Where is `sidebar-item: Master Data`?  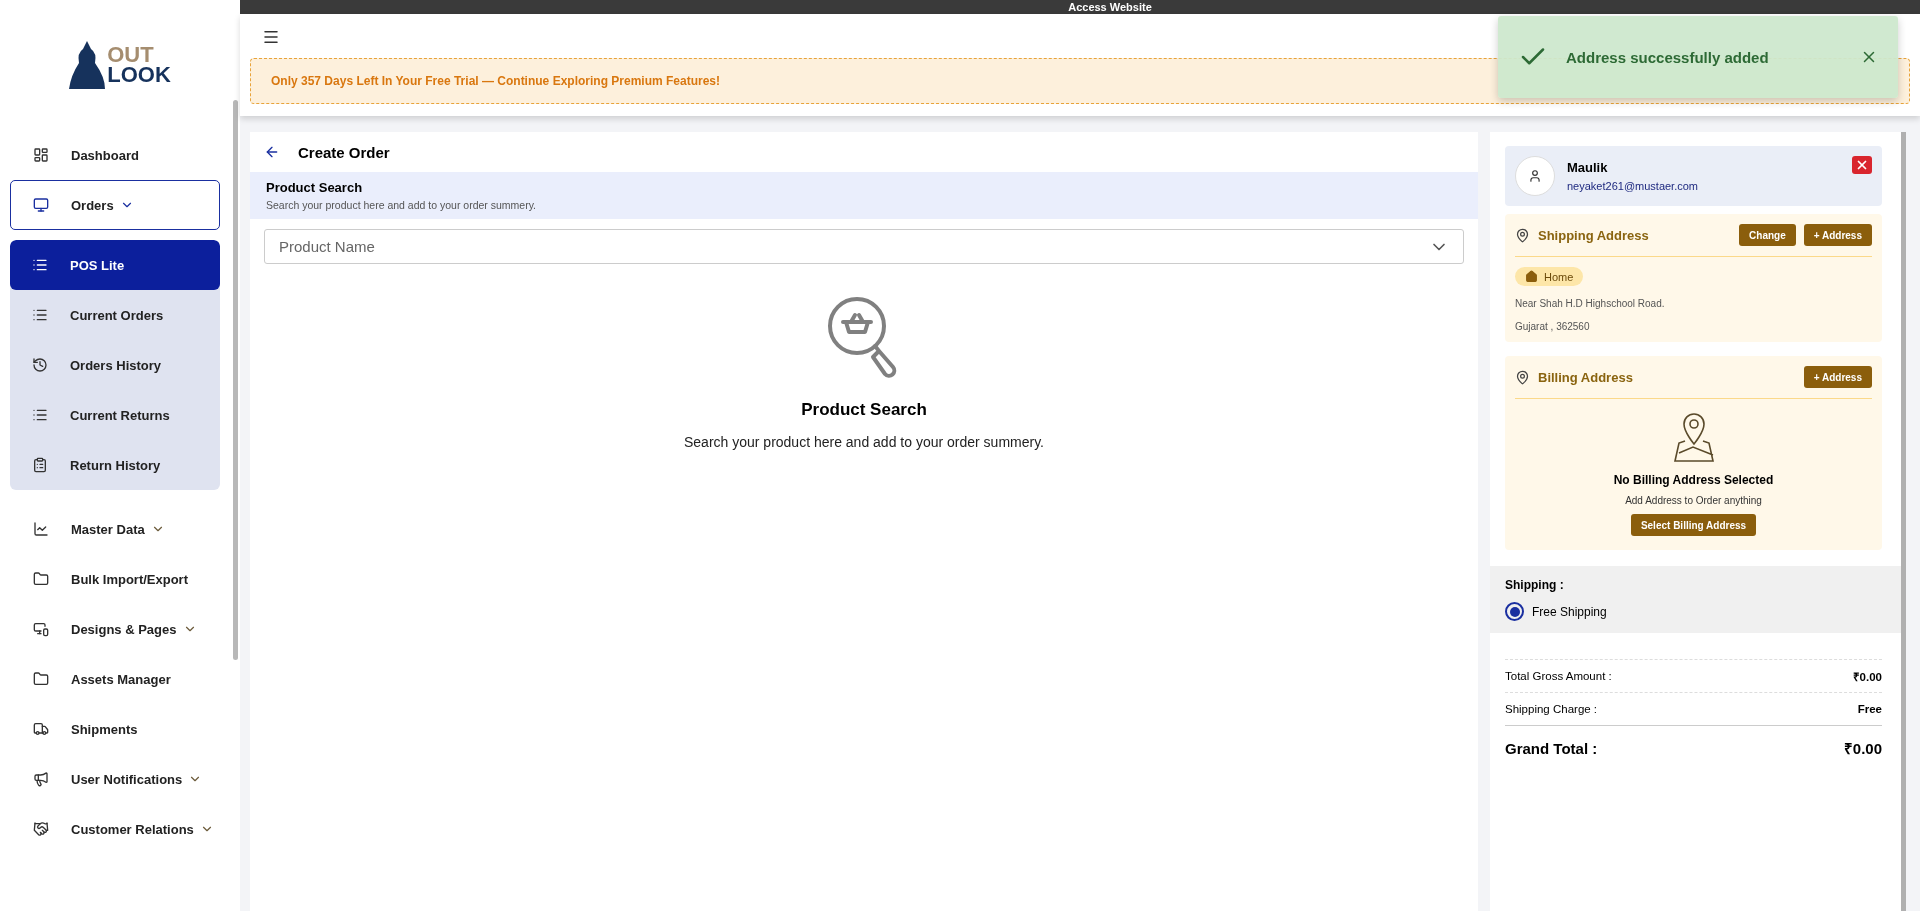
sidebar-item: Master Data is located at coordinates (115, 529).